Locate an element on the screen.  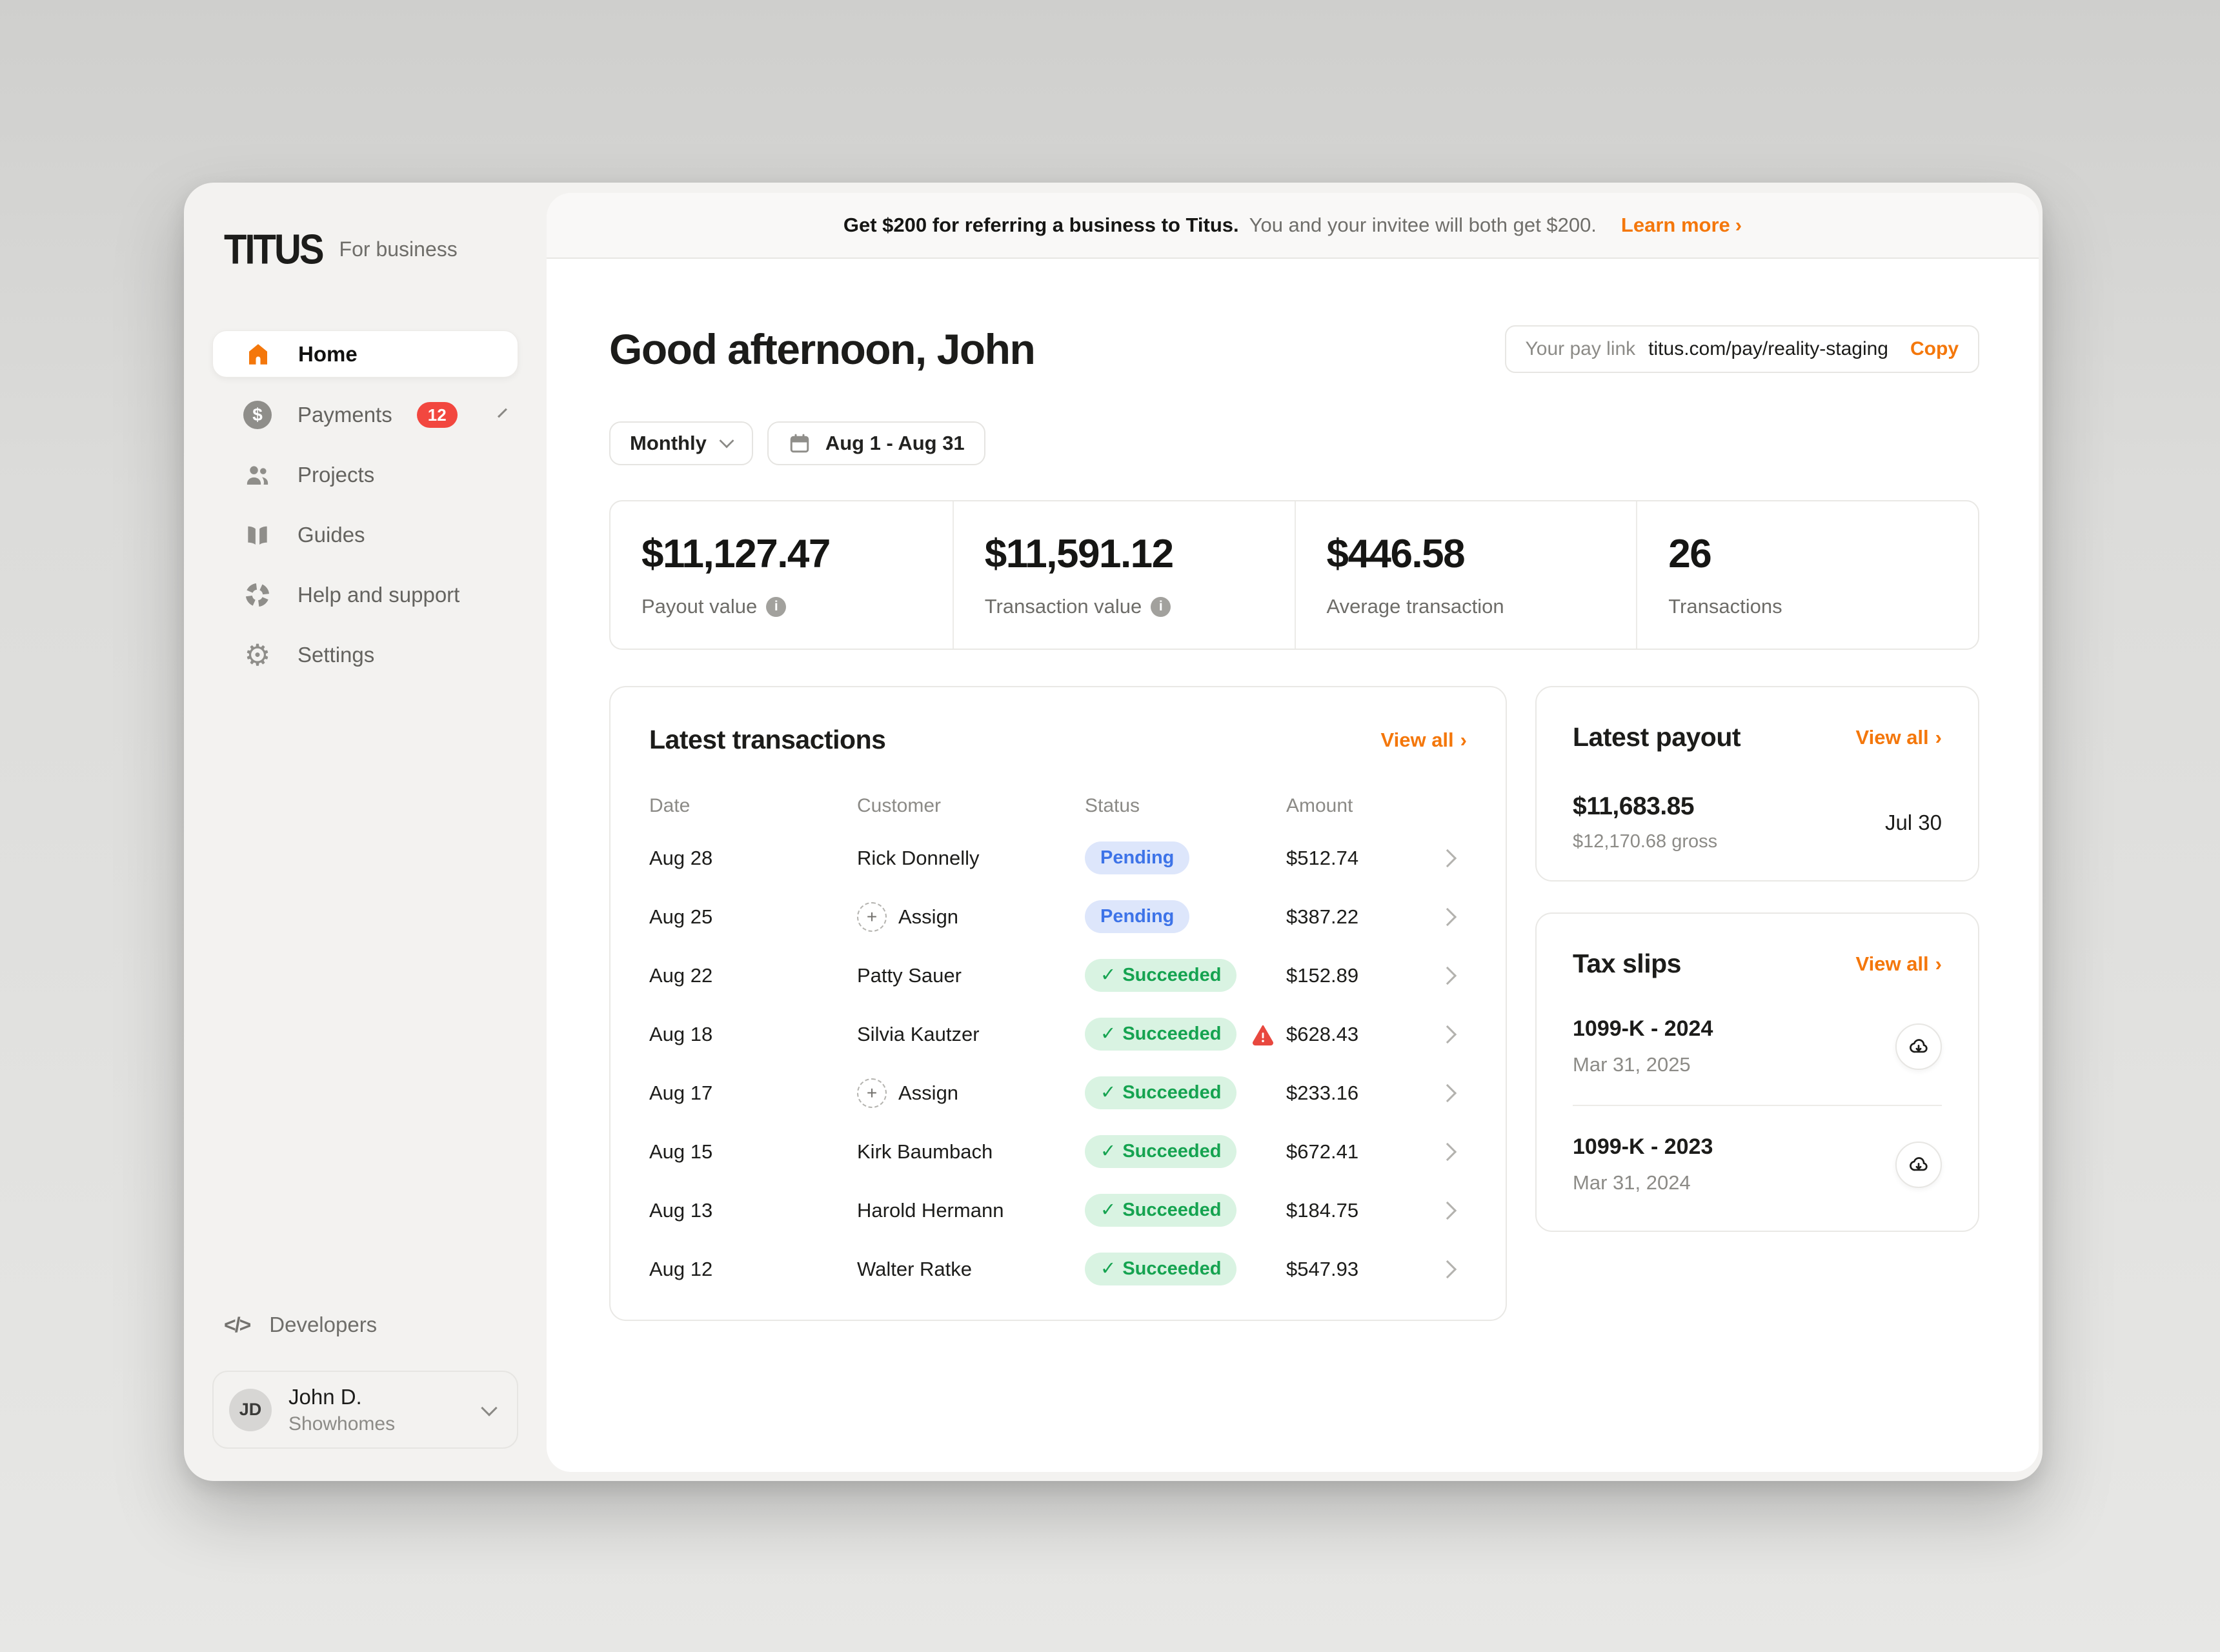
cell-customer: Silvia Kautzer is located at coordinates (918, 1033).